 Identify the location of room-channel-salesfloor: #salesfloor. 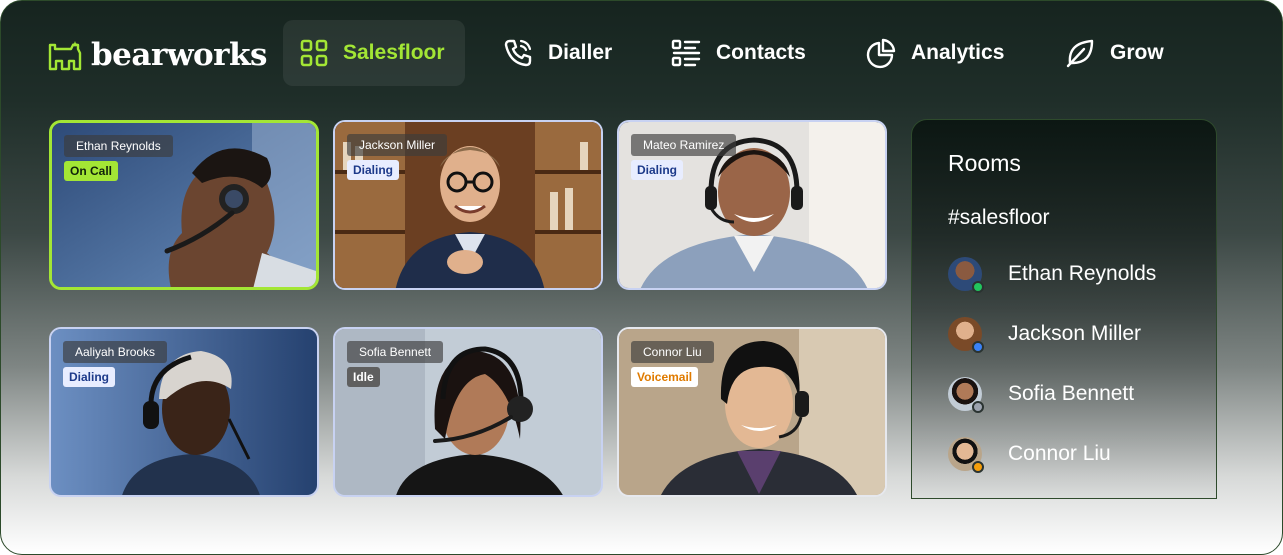
(999, 218).